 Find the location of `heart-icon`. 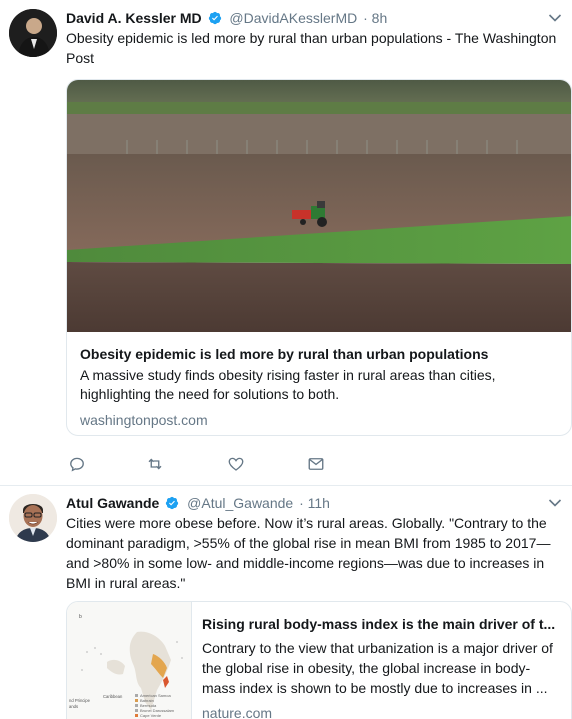

heart-icon is located at coordinates (236, 464).